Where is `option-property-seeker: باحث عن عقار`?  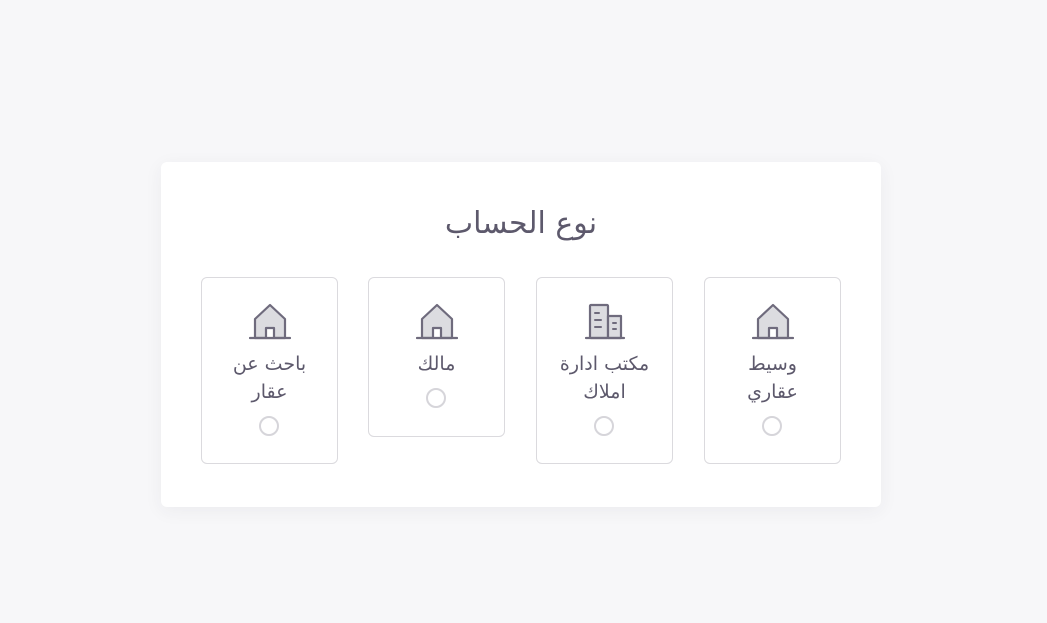
option-property-seeker: باحث عن عقار is located at coordinates (269, 370).